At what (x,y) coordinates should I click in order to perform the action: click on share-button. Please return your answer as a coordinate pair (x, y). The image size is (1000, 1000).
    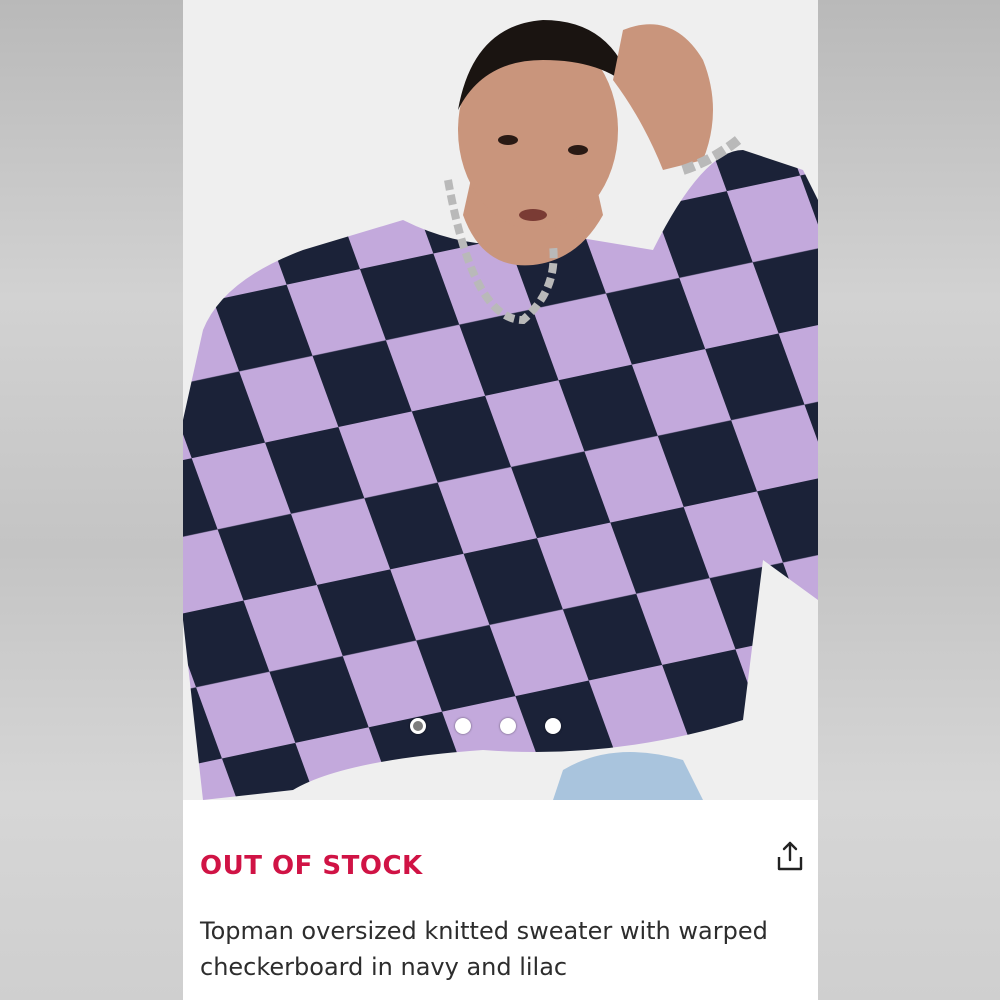
    Looking at the image, I should click on (790, 856).